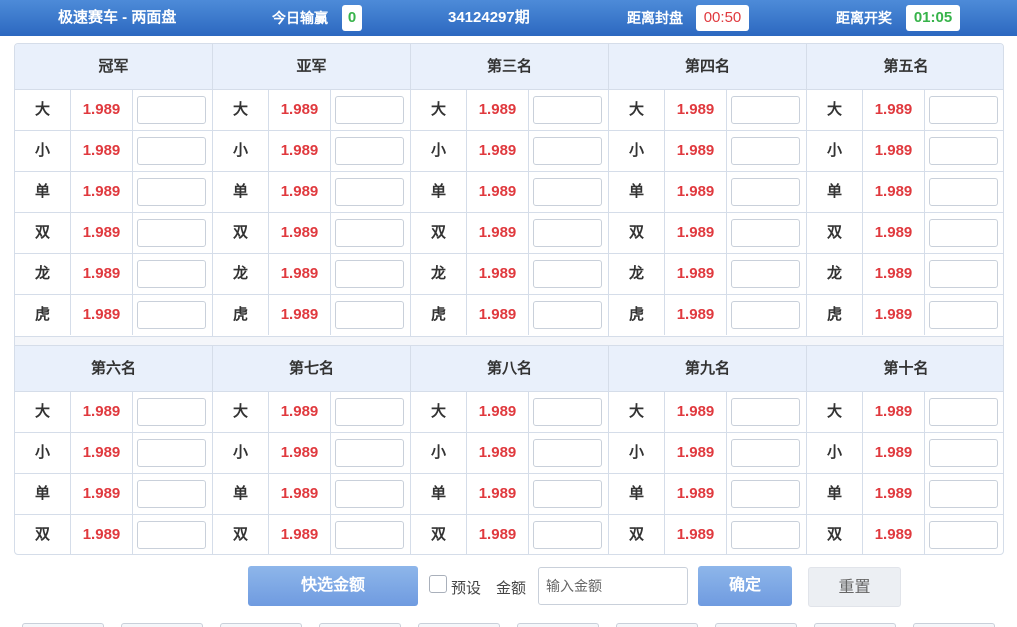 Image resolution: width=1017 pixels, height=627 pixels. Describe the element at coordinates (854, 587) in the screenshot. I see `reset-button: 重置` at that location.